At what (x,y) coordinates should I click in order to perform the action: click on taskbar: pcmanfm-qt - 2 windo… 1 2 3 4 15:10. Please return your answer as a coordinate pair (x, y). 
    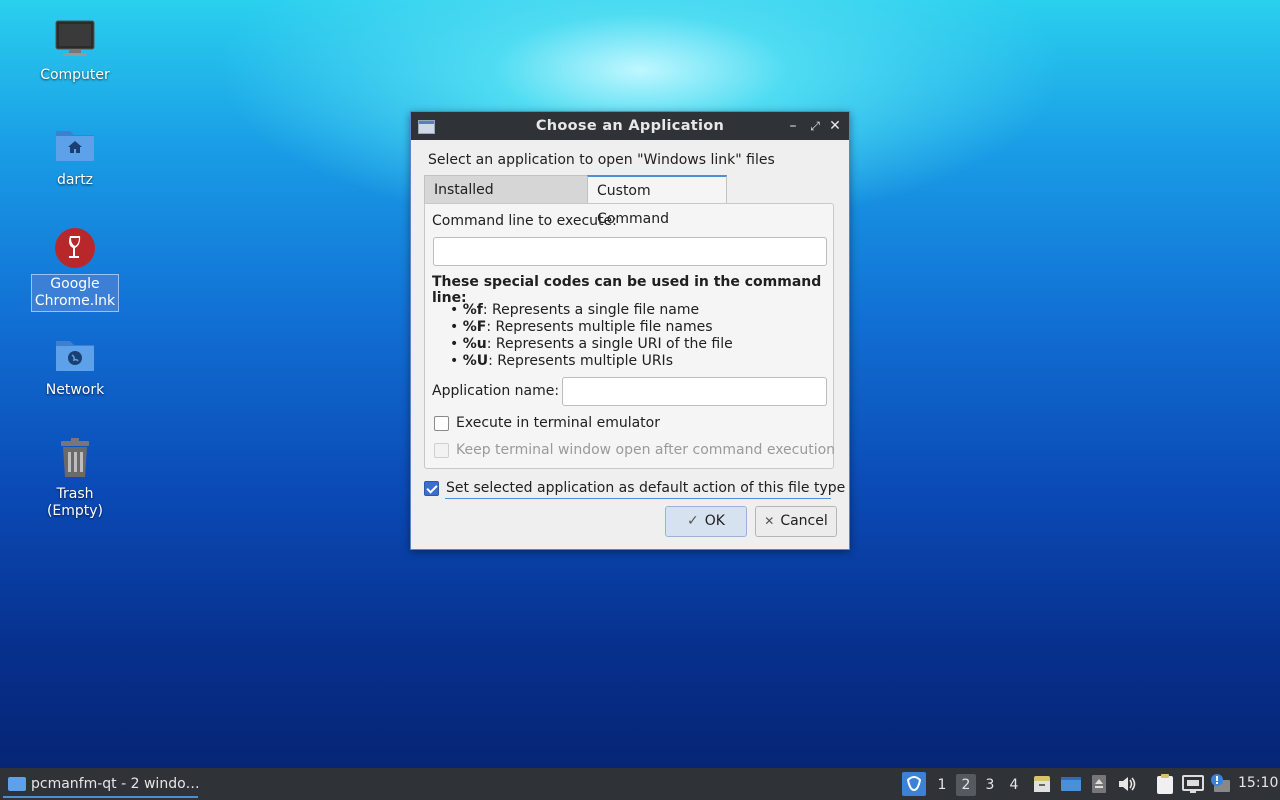
    Looking at the image, I should click on (640, 784).